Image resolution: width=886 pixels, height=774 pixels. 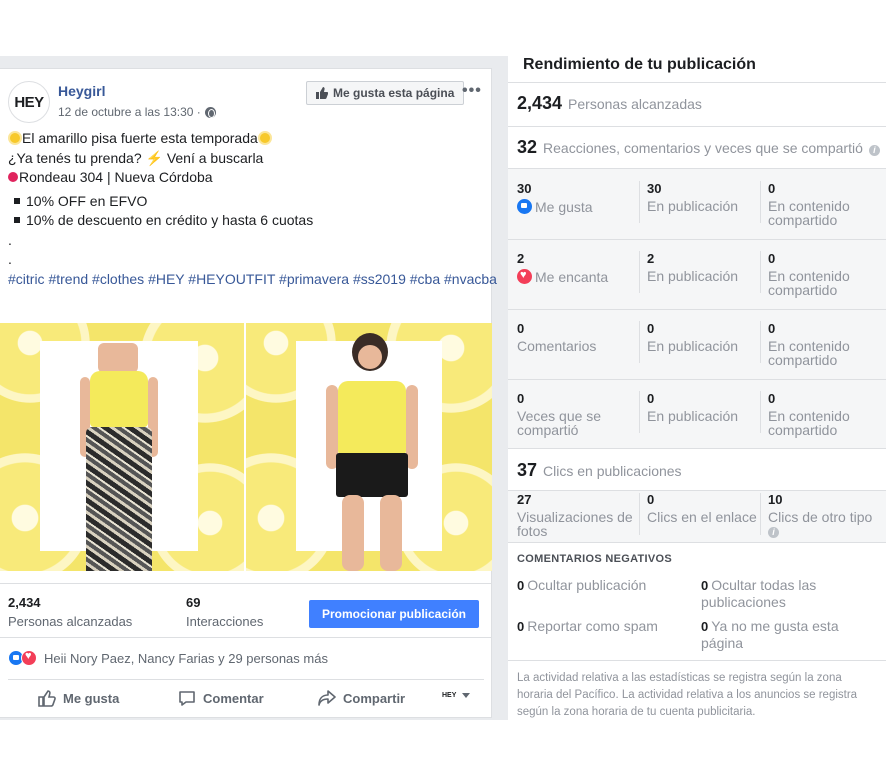 What do you see at coordinates (575, 515) in the screenshot?
I see `photo-views: 27 Visualizaciones de fotos` at bounding box center [575, 515].